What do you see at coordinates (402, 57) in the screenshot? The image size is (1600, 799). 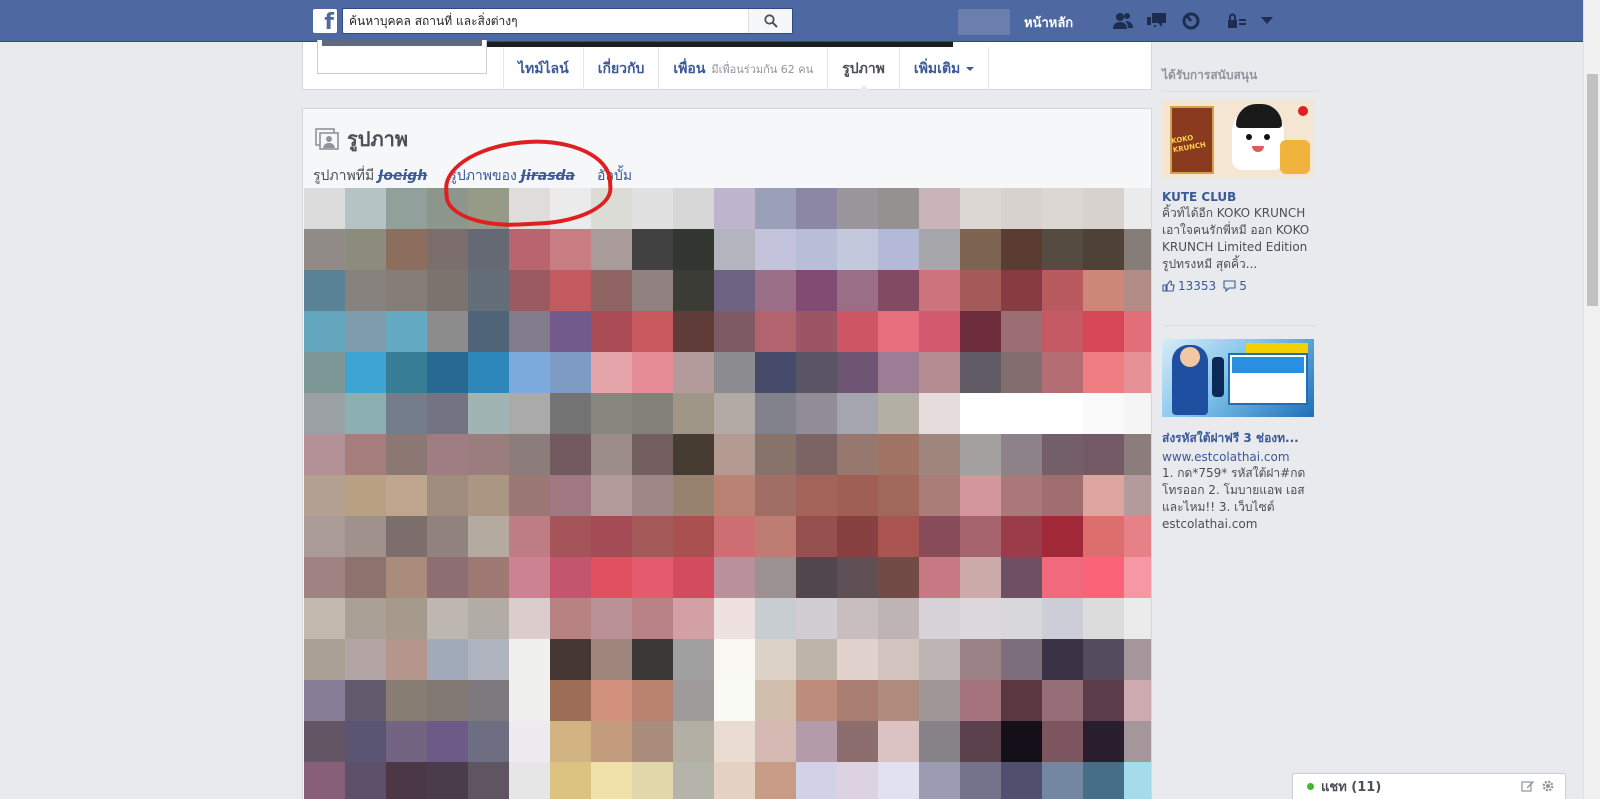 I see `profile-picture` at bounding box center [402, 57].